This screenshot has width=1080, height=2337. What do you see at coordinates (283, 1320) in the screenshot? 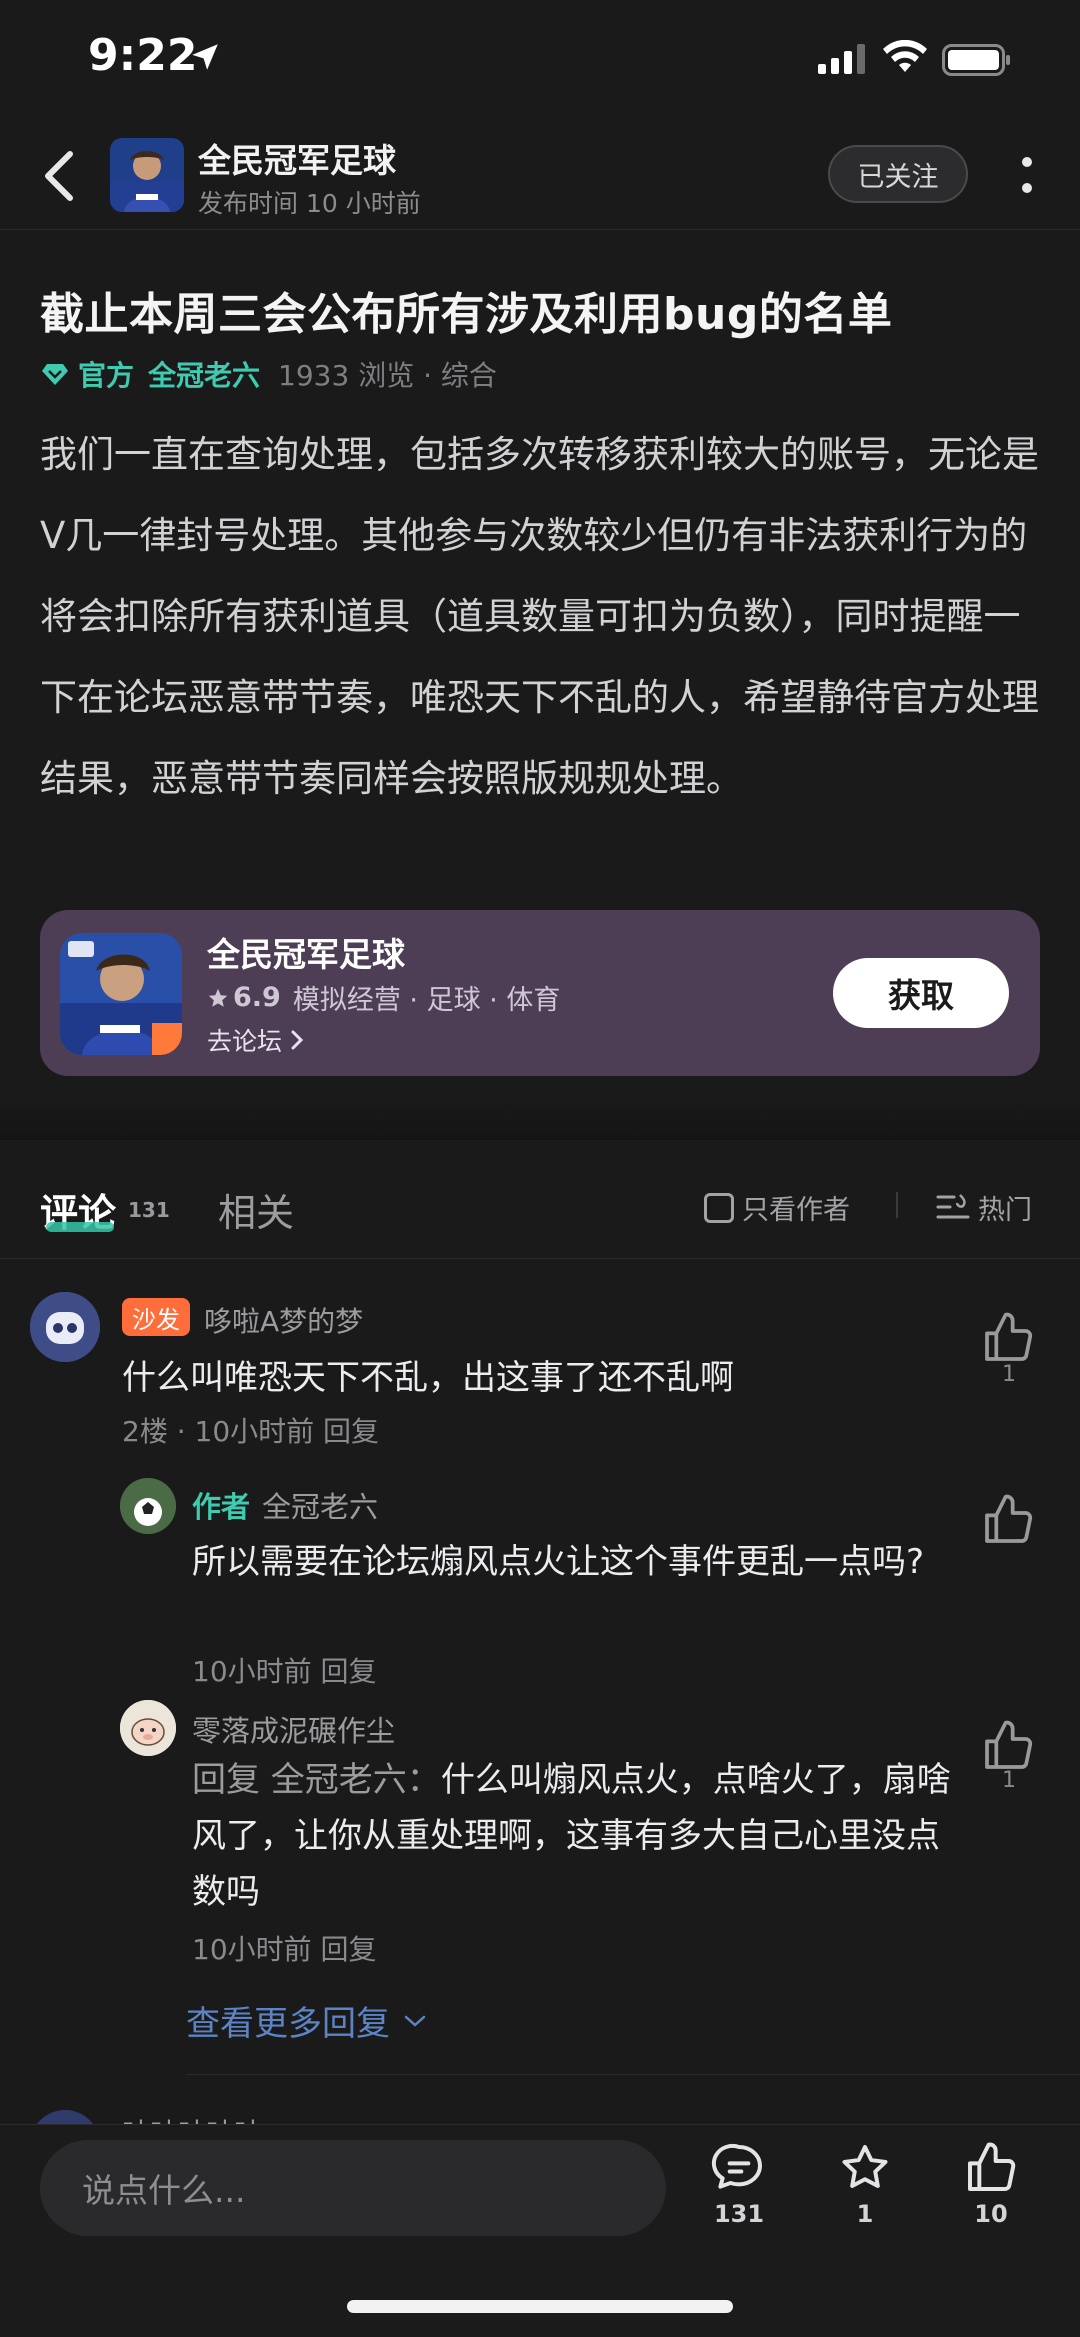
I see `comment-username: 哆啦A梦的梦` at bounding box center [283, 1320].